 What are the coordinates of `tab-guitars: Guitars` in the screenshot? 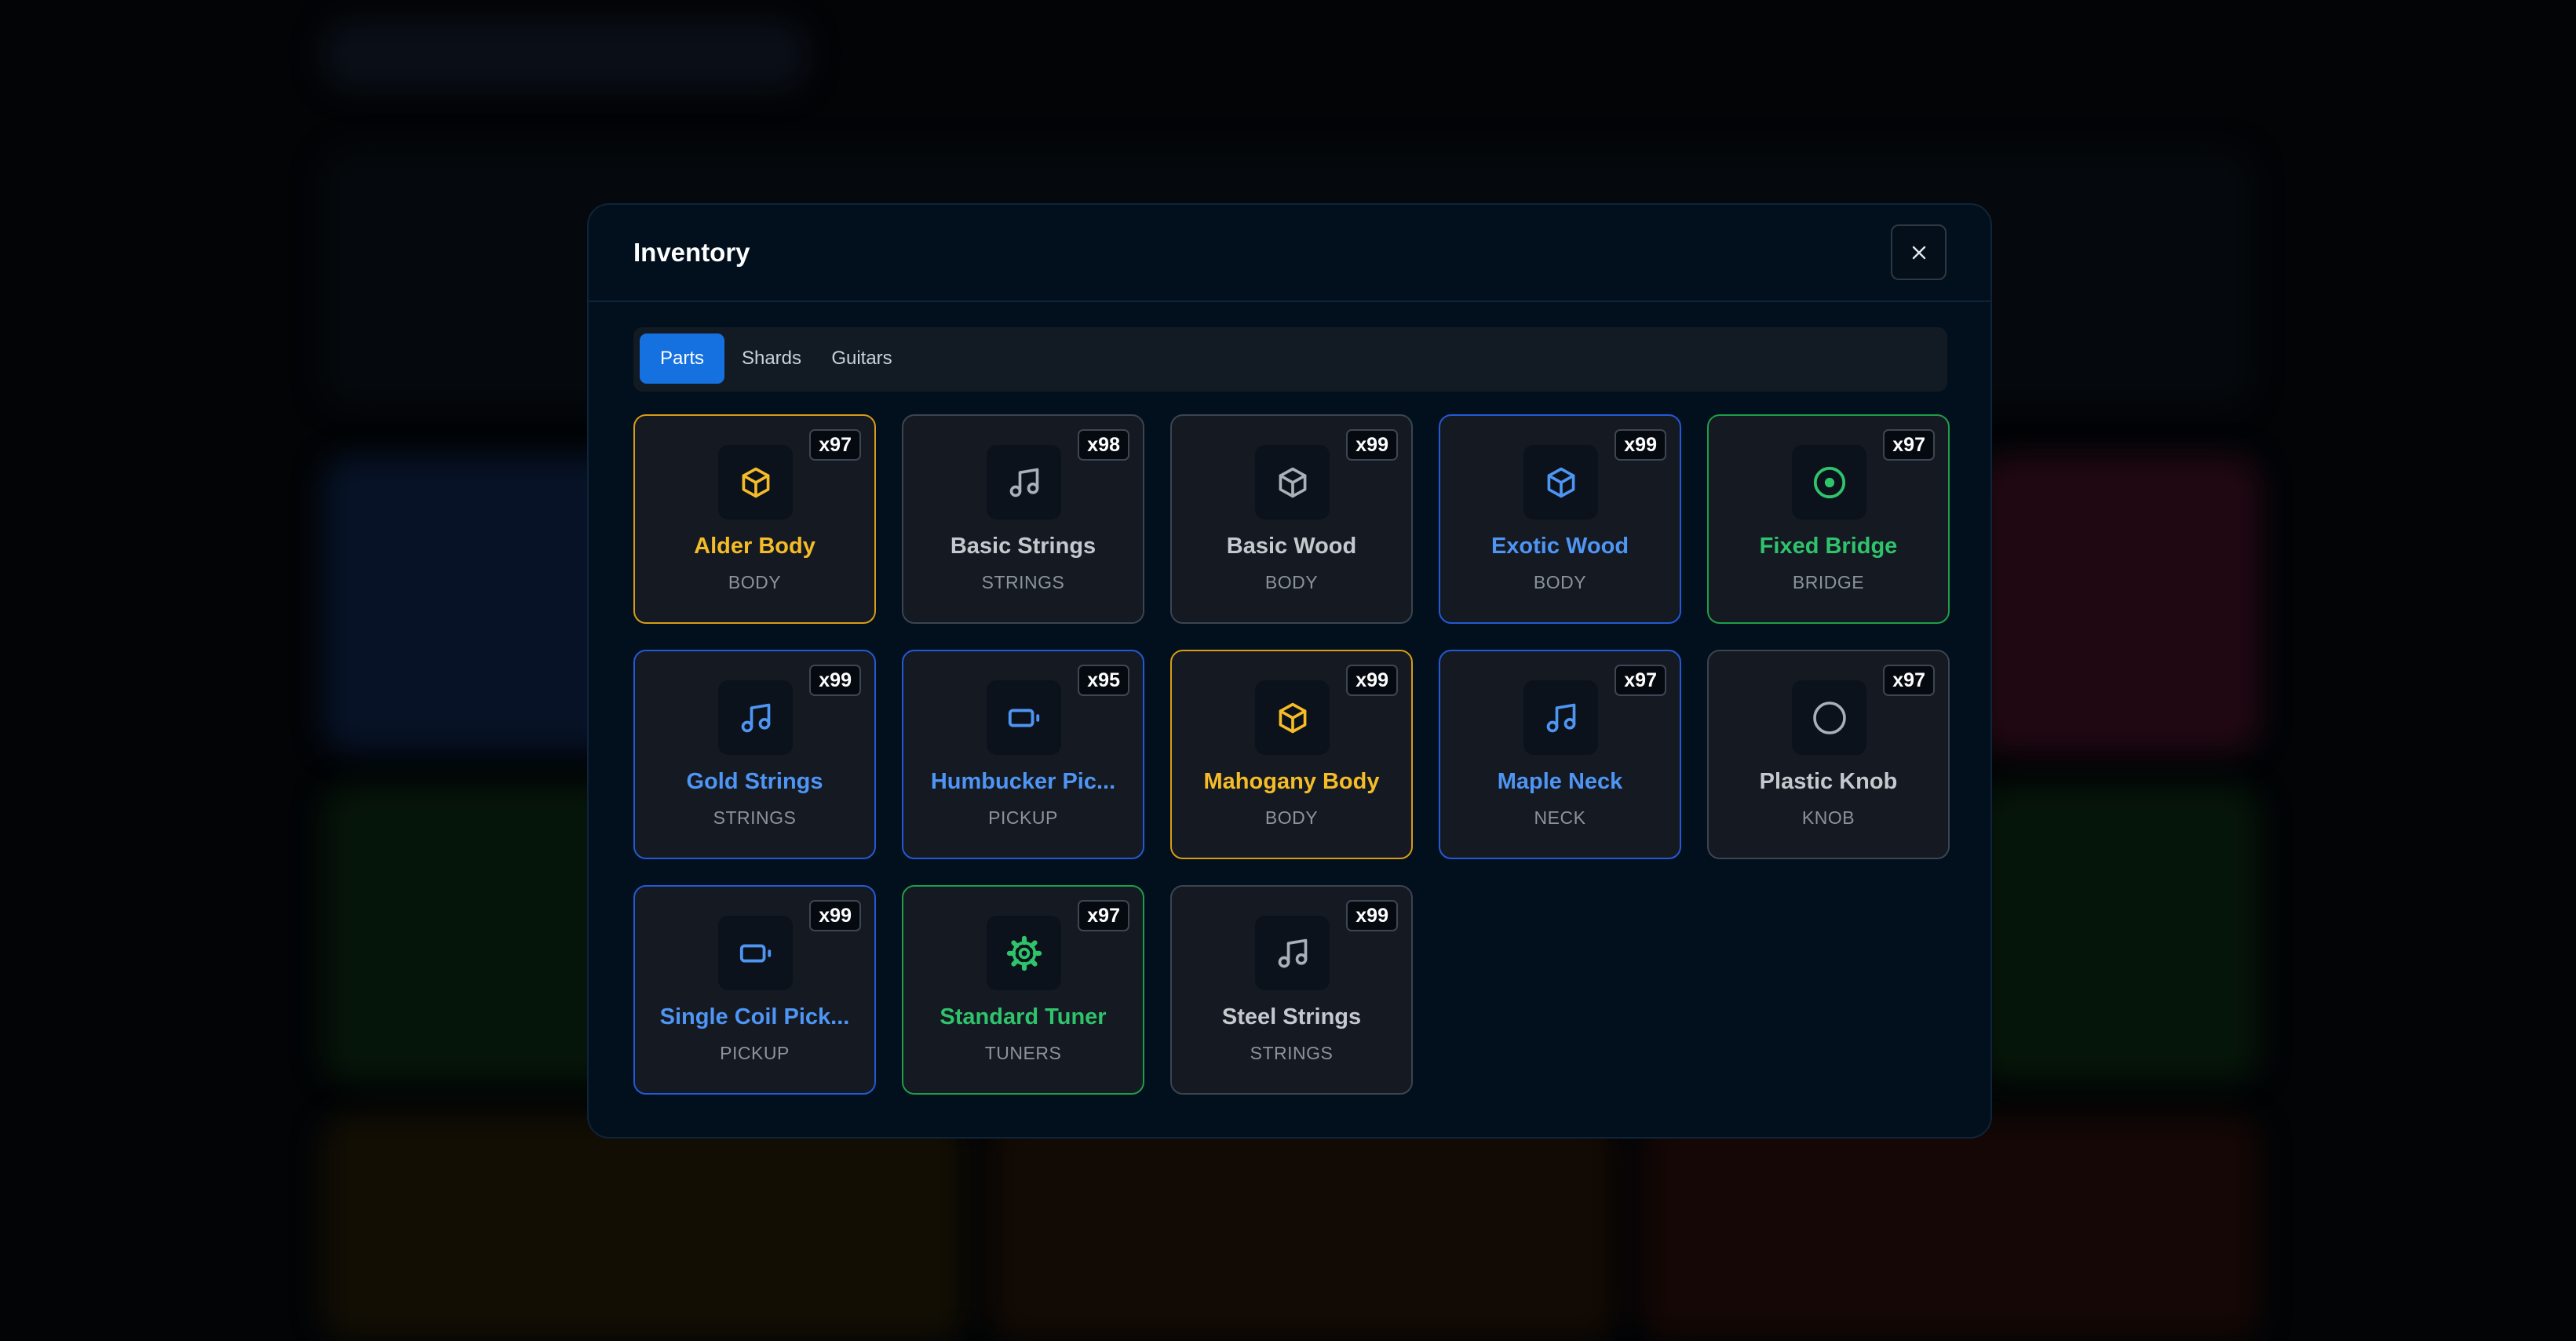 It's located at (862, 358).